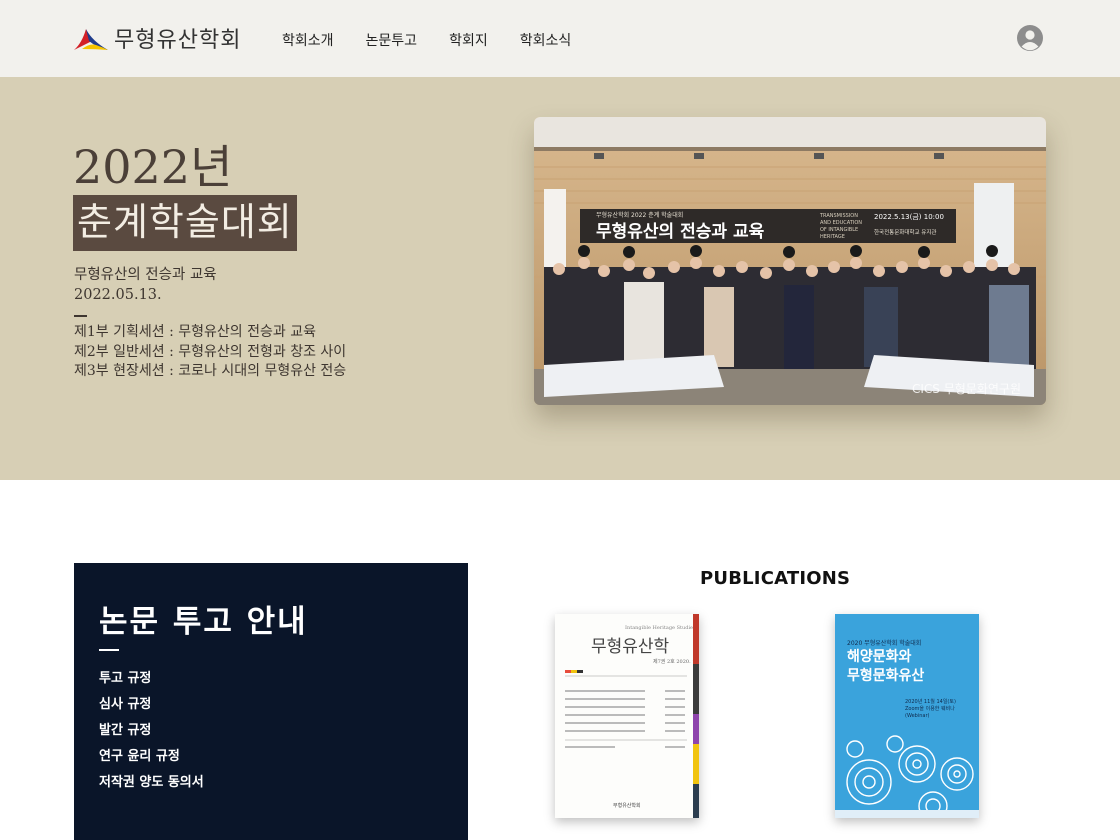 The width and height of the screenshot is (1120, 840). Describe the element at coordinates (680, 231) in the screenshot. I see `banner-title: 무형유산의 전승과 교육` at that location.